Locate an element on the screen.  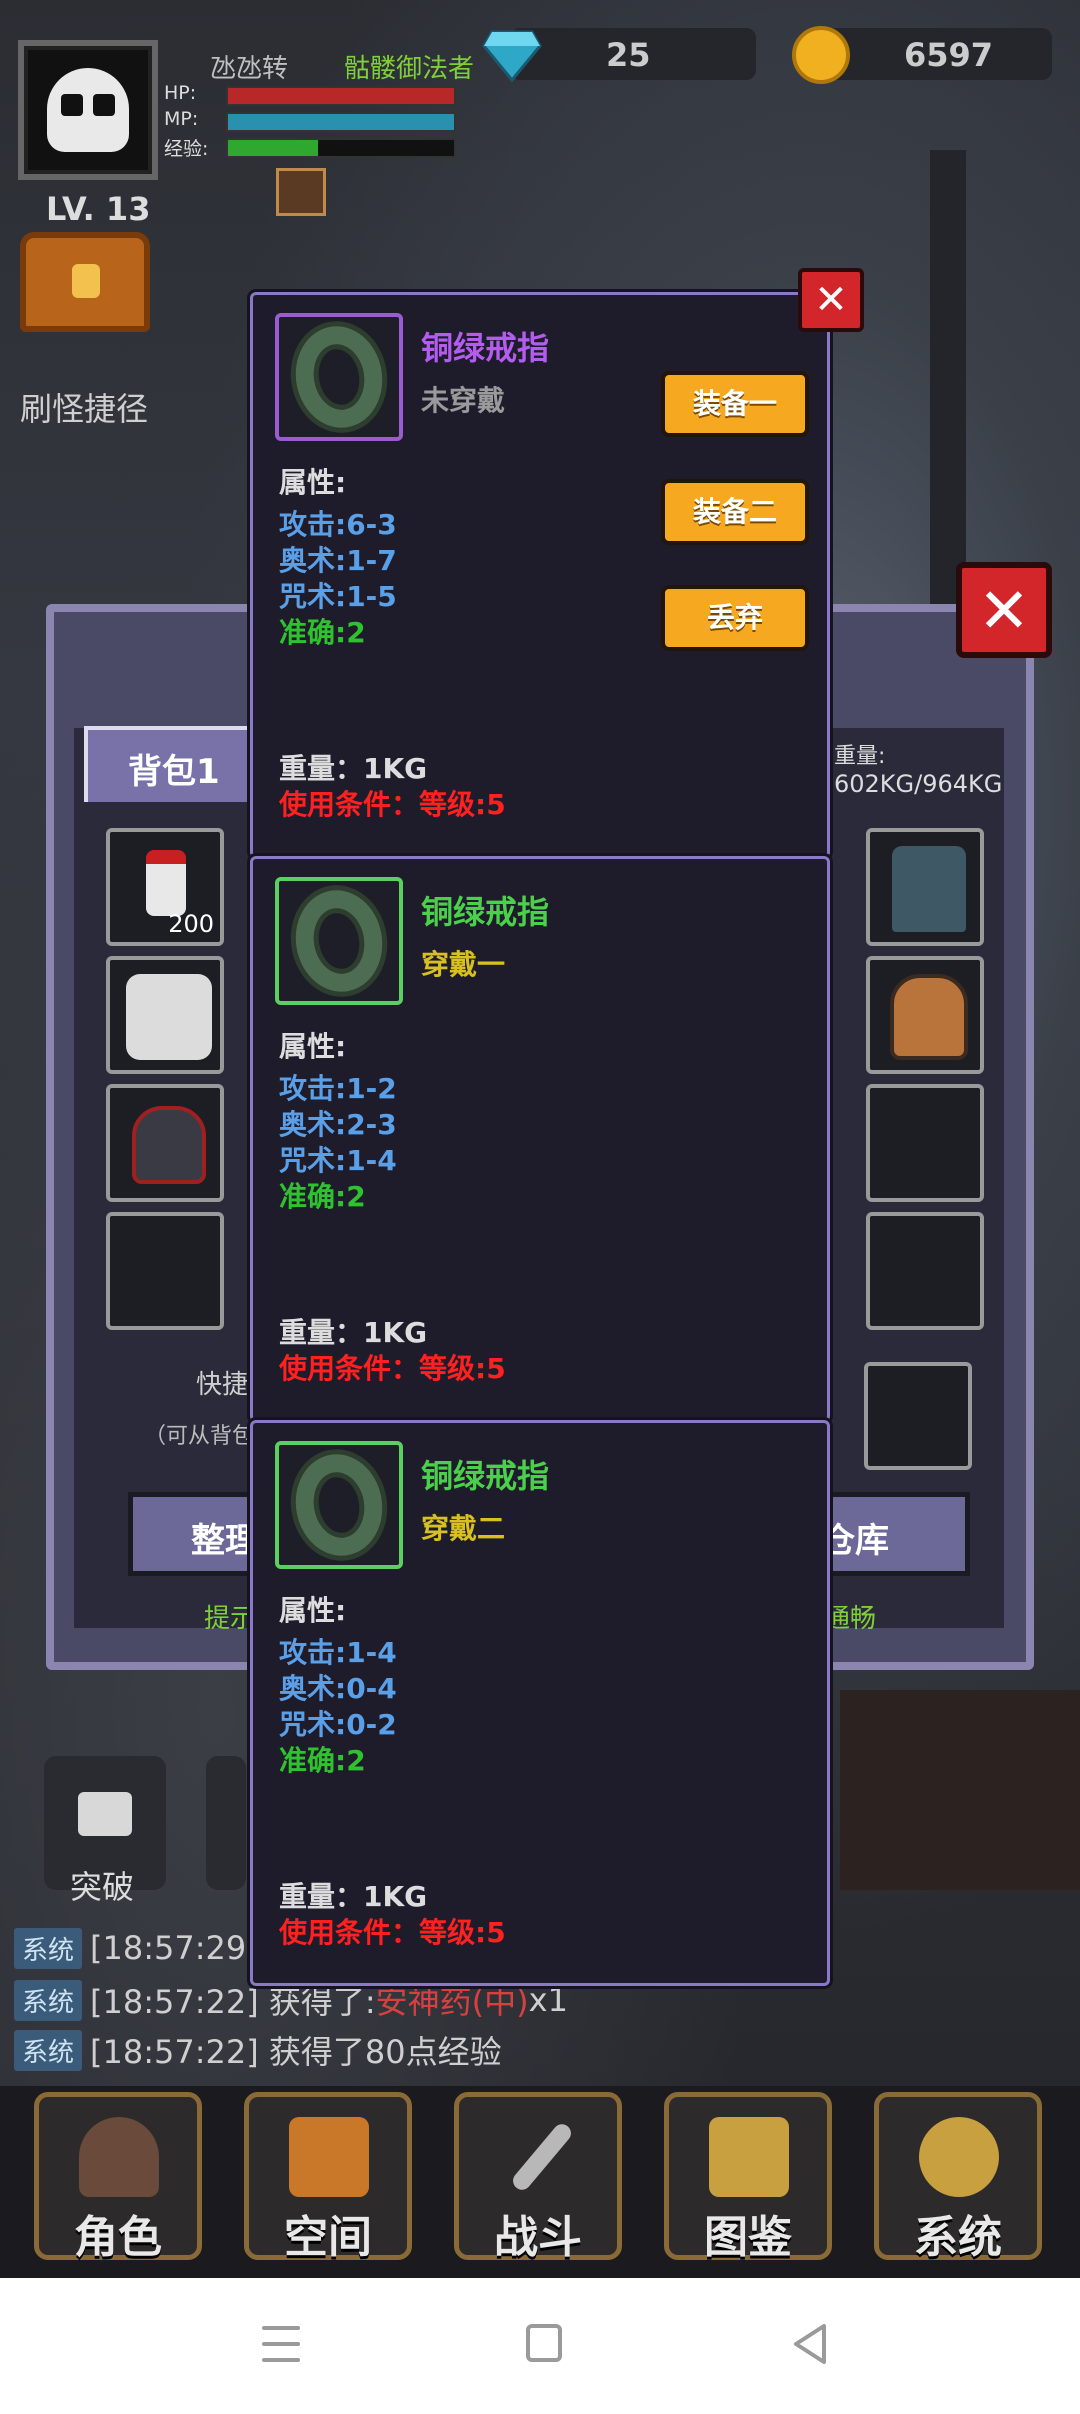
inventory-slot-horned-helmet is located at coordinates (925, 1015).